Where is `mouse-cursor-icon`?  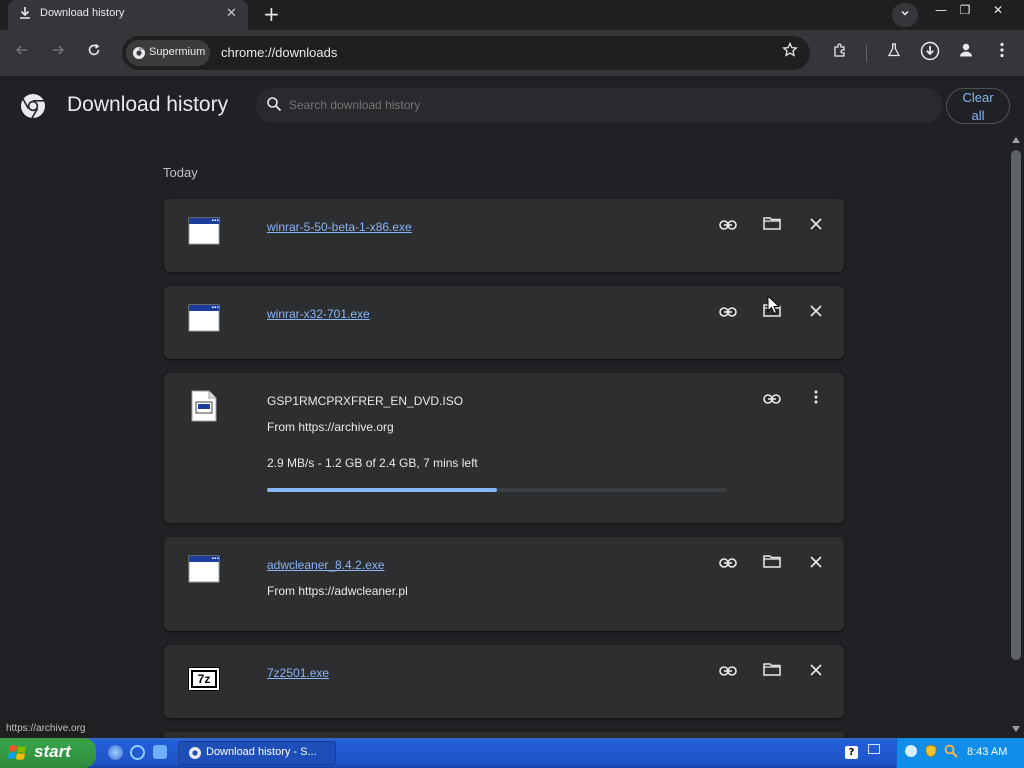 mouse-cursor-icon is located at coordinates (773, 305).